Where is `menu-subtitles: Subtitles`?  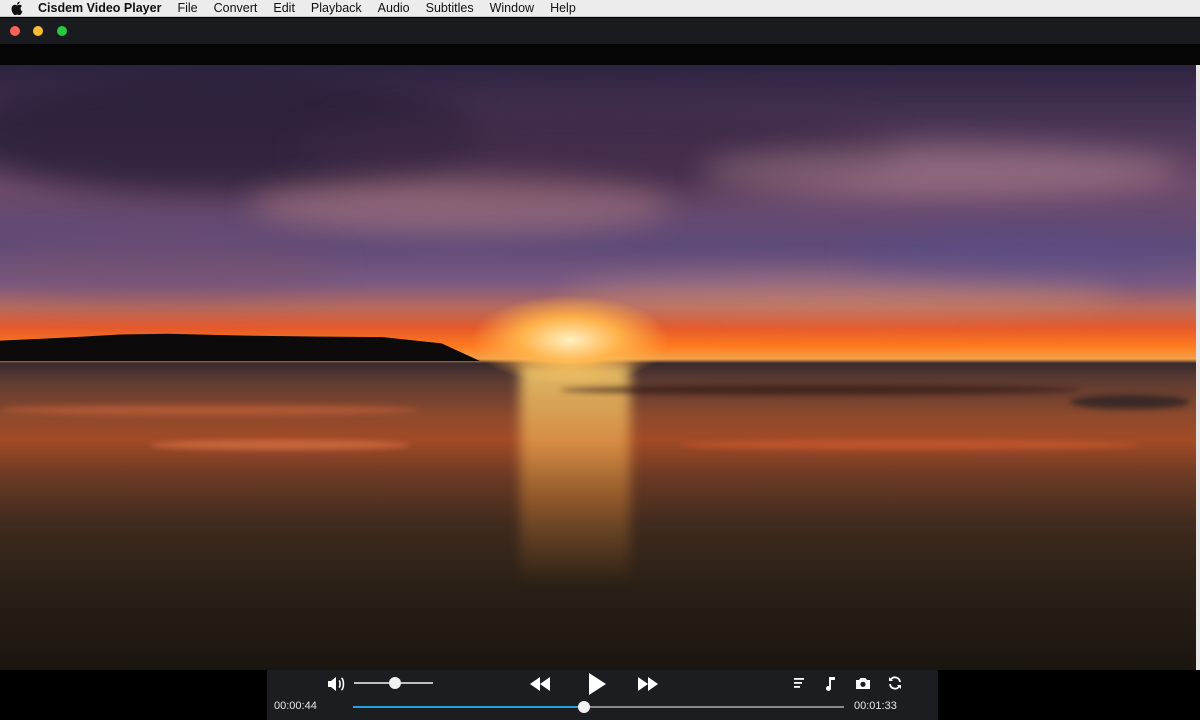 menu-subtitles: Subtitles is located at coordinates (450, 8).